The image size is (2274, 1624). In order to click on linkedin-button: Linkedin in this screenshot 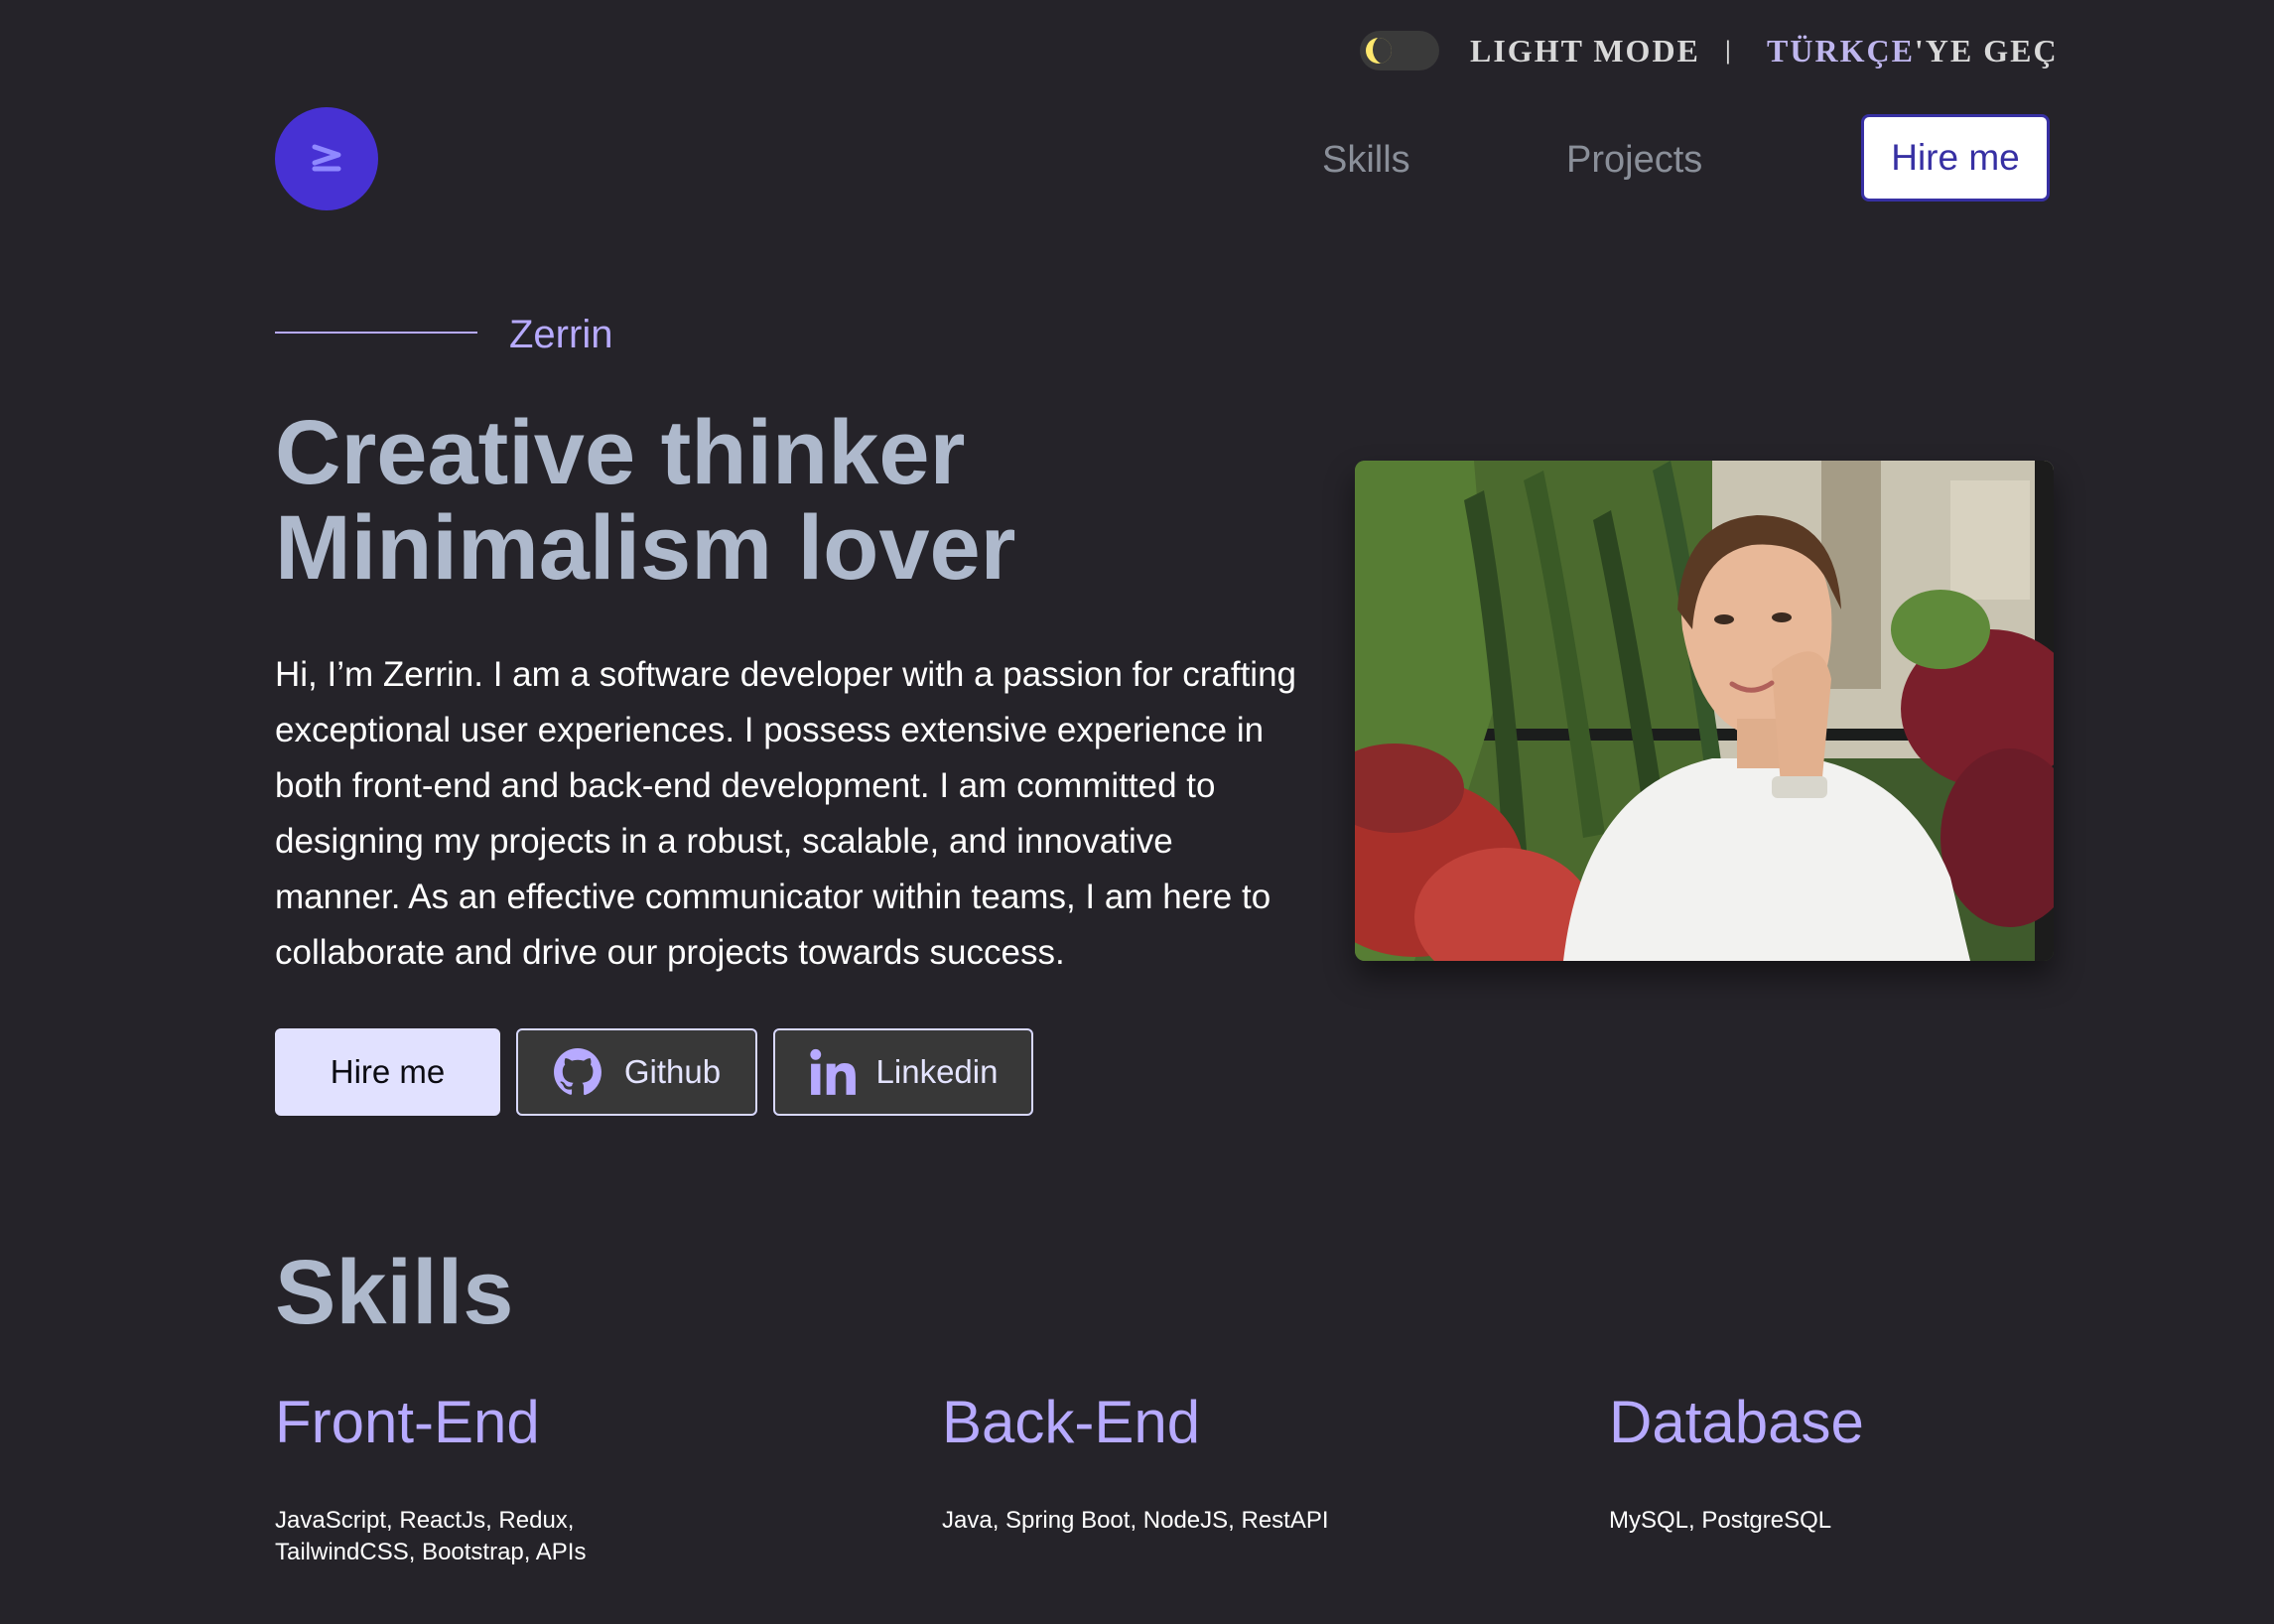, I will do `click(903, 1072)`.